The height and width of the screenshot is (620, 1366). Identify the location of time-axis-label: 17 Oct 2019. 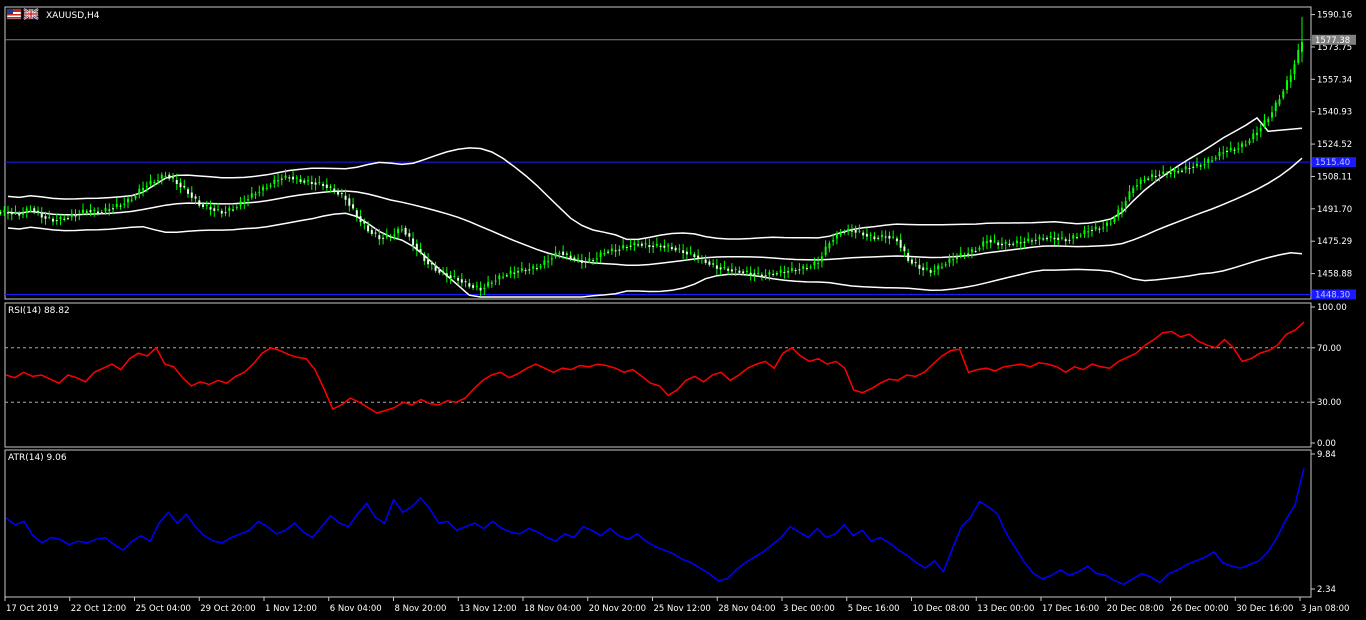
(32, 609).